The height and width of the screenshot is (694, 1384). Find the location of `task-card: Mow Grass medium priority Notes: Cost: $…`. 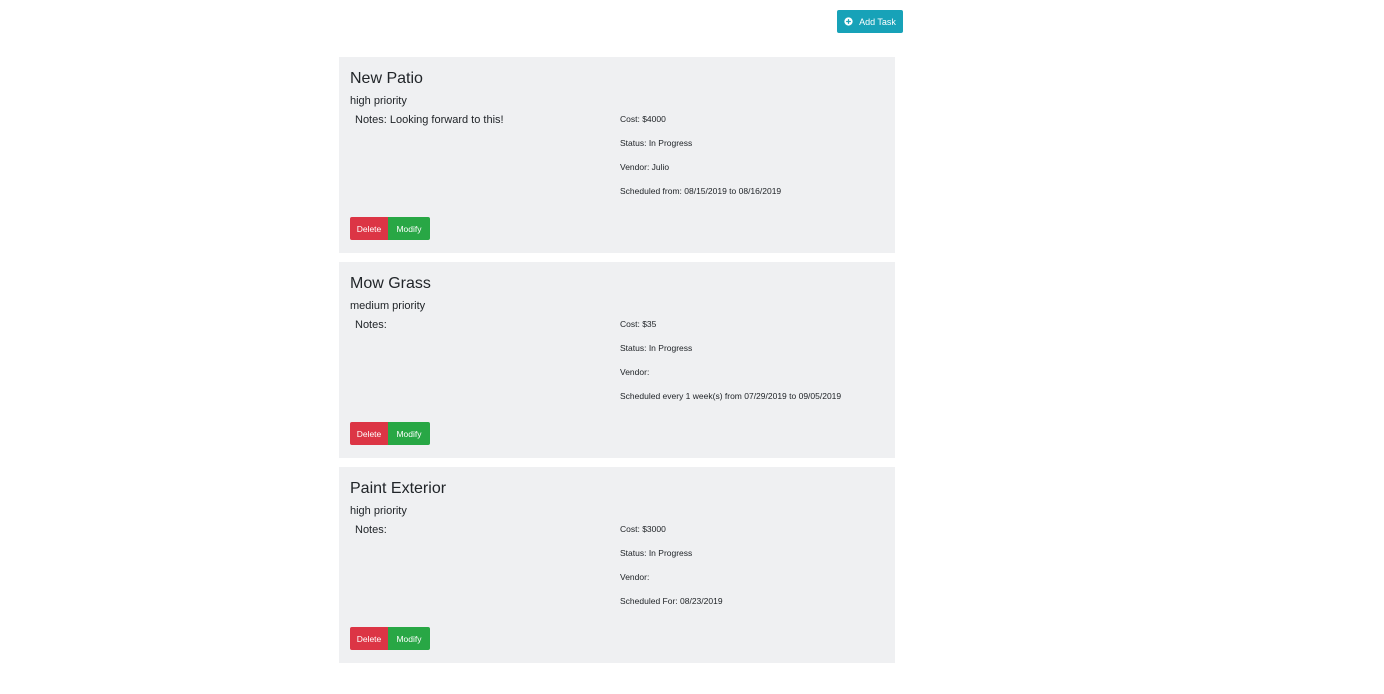

task-card: Mow Grass medium priority Notes: Cost: $… is located at coordinates (617, 360).